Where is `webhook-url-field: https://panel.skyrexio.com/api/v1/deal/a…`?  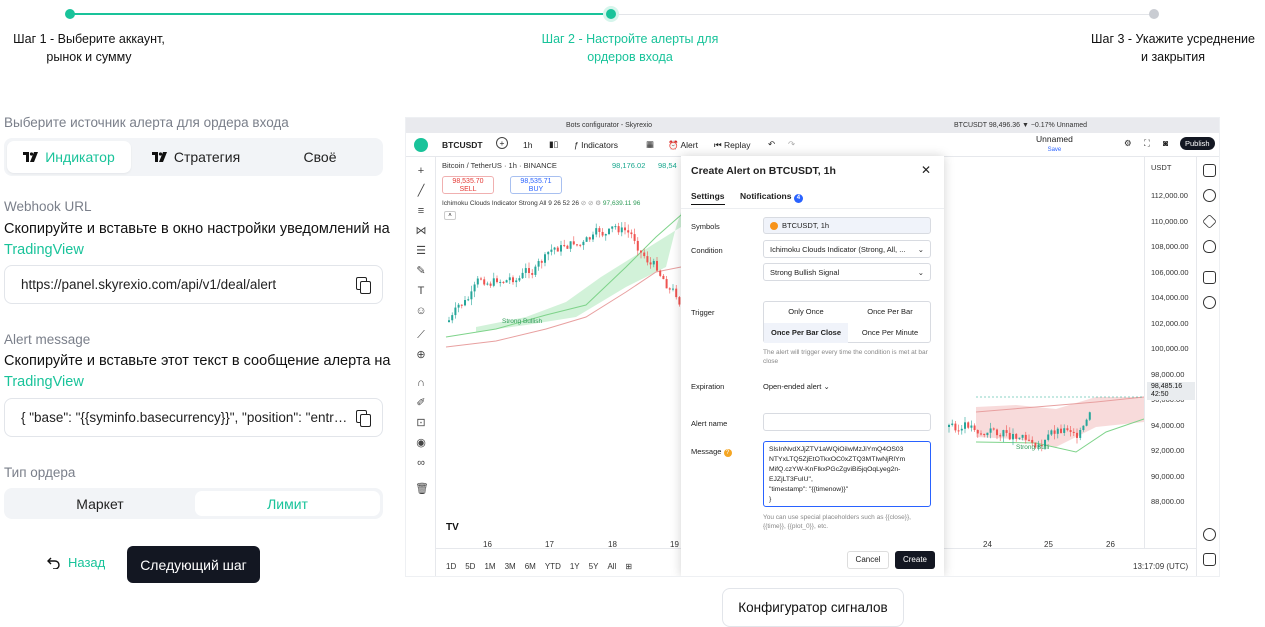
webhook-url-field: https://panel.skyrexio.com/api/v1/deal/a… is located at coordinates (193, 284).